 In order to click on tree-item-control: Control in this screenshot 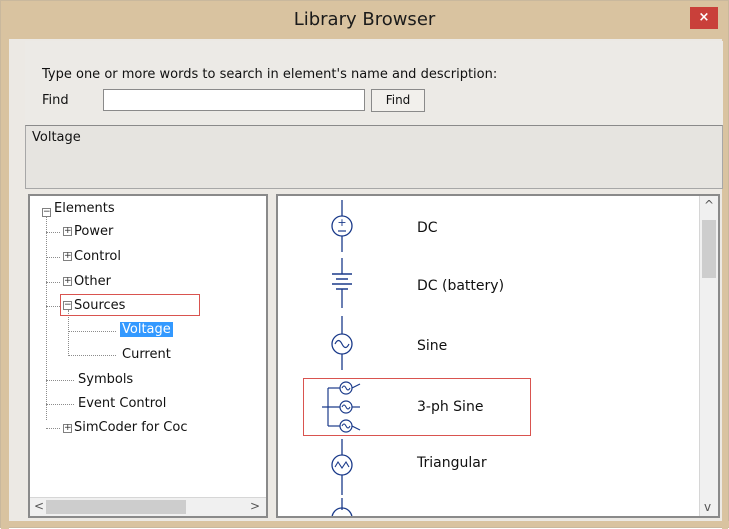, I will do `click(97, 256)`.